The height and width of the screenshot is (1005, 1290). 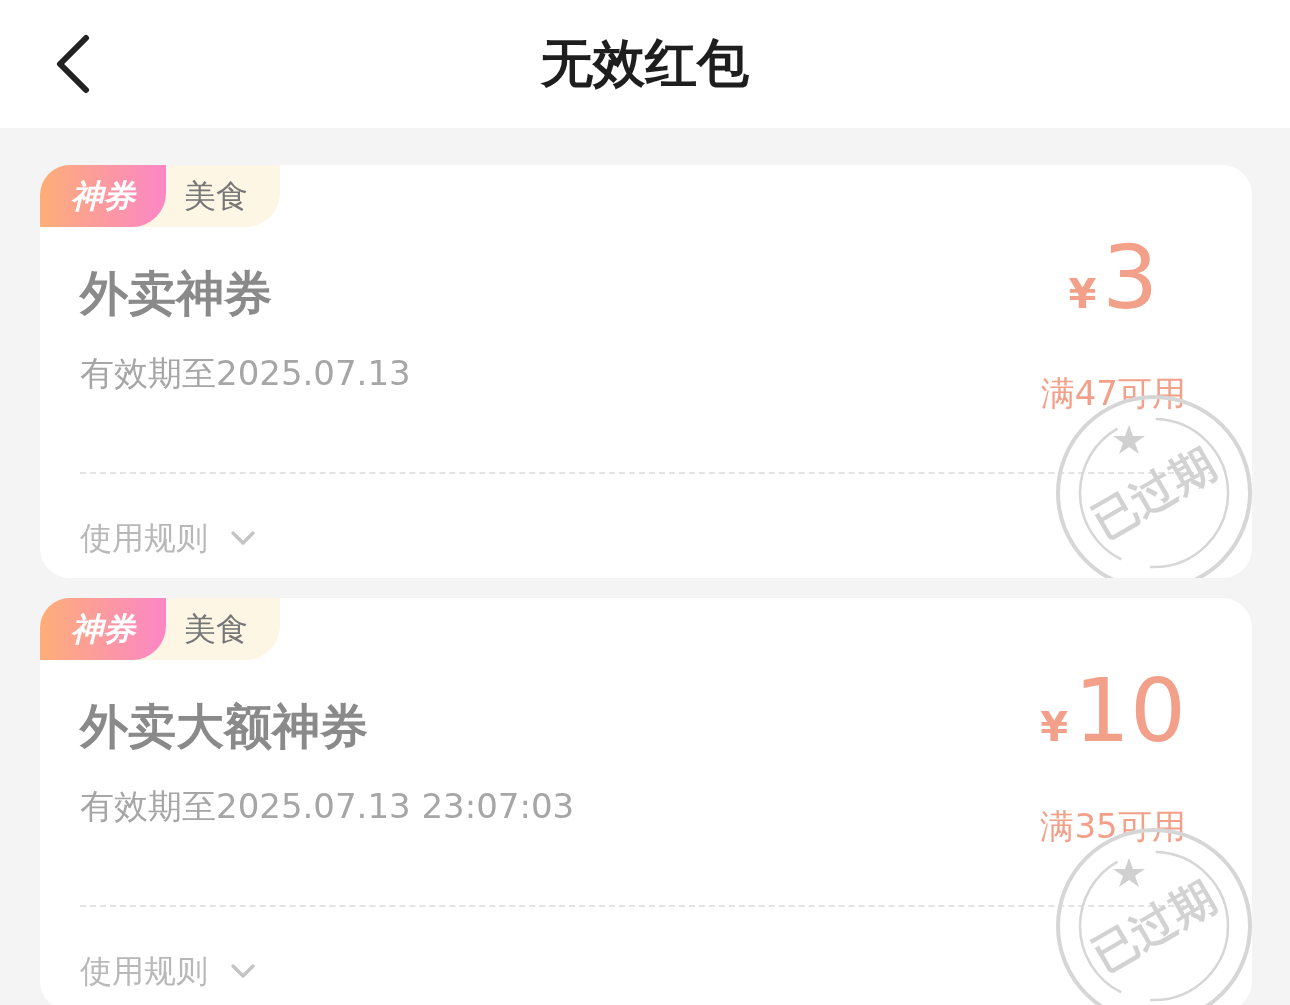 What do you see at coordinates (1130, 711) in the screenshot?
I see `amount-value: 10` at bounding box center [1130, 711].